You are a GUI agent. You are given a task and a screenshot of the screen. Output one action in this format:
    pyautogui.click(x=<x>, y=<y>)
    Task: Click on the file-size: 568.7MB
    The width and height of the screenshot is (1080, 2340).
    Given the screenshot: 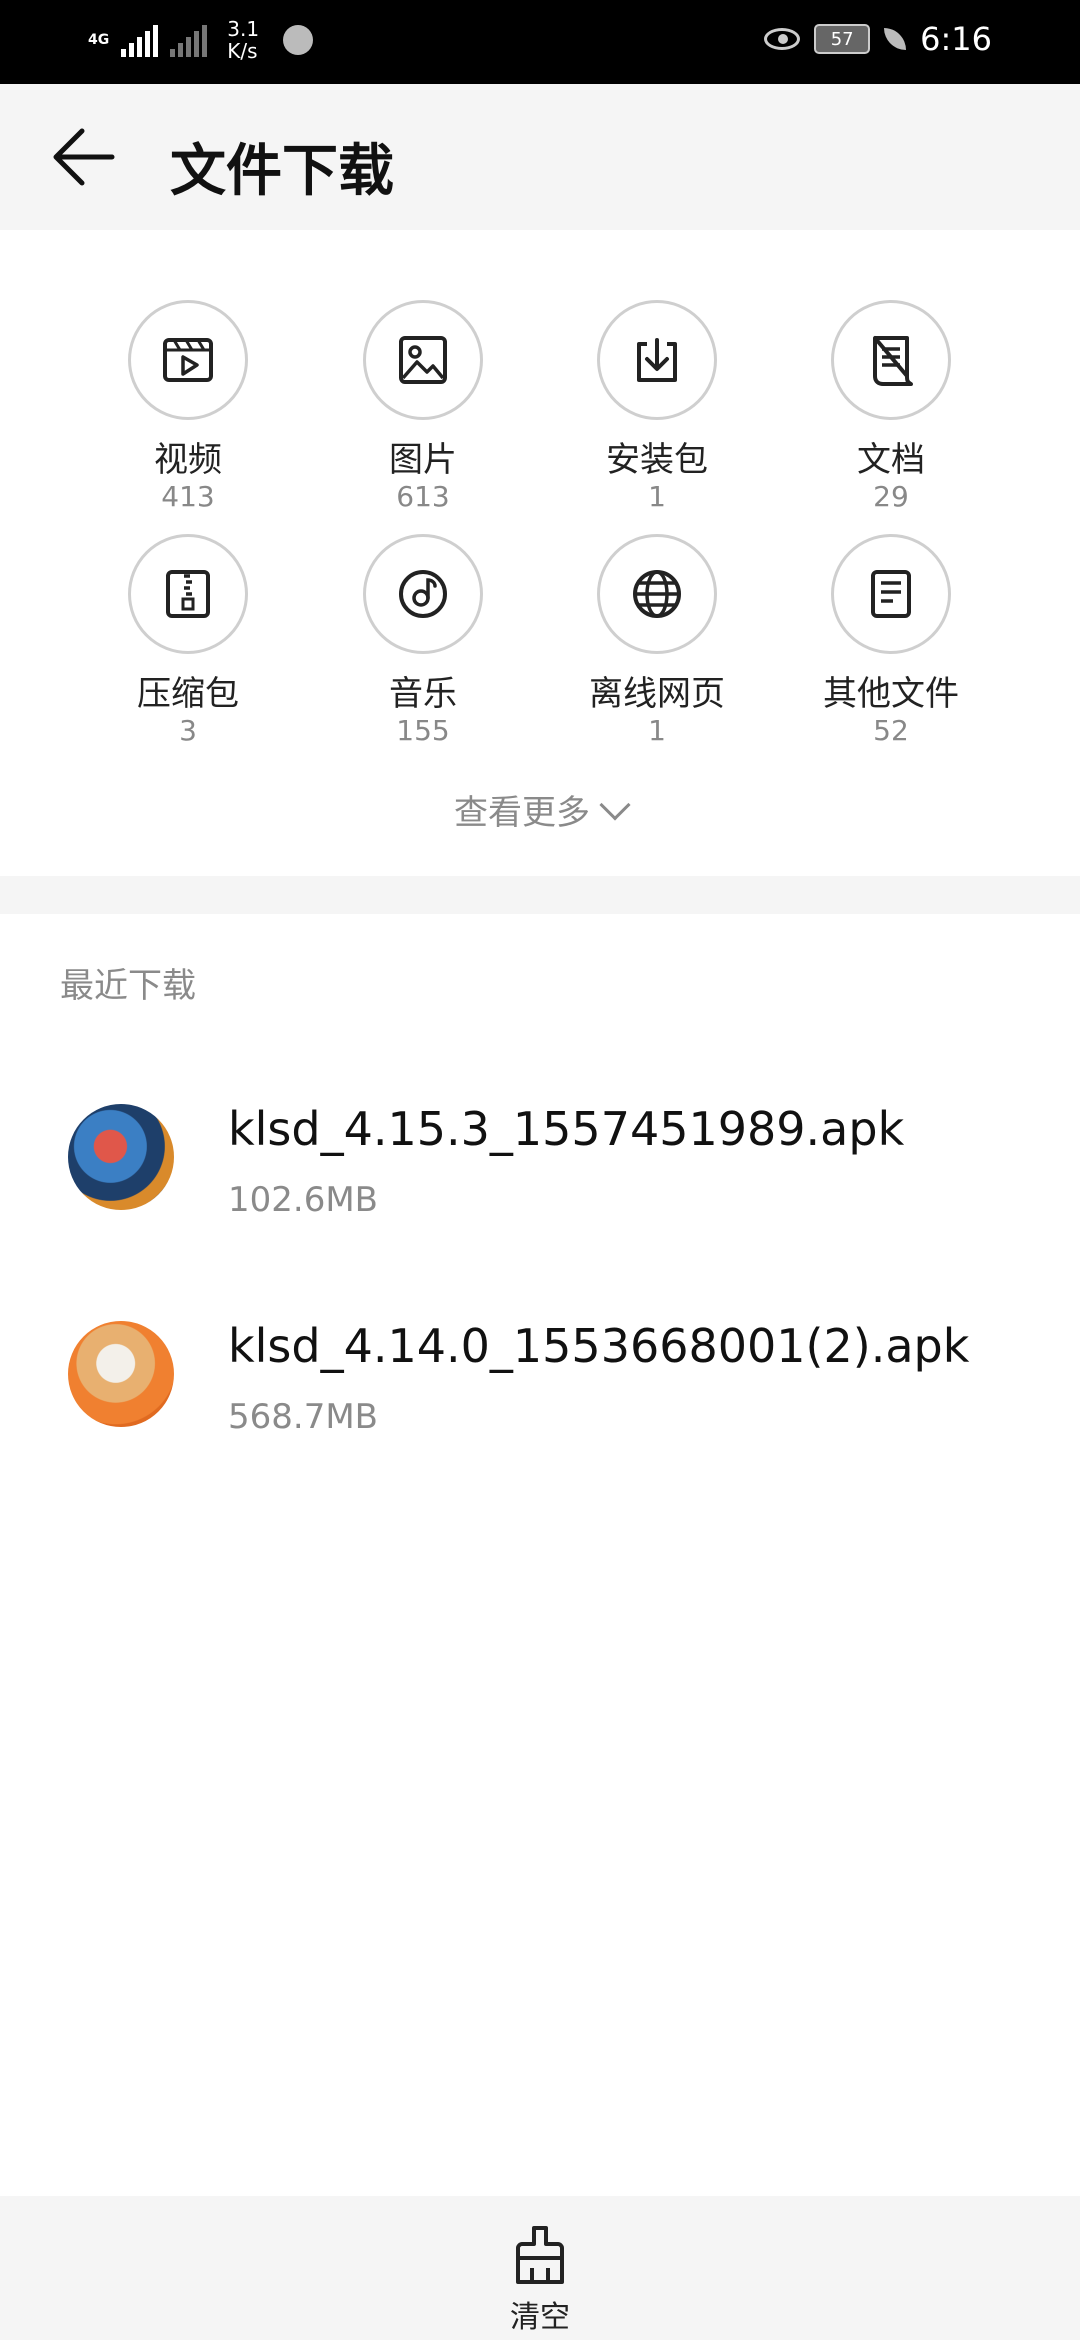 What is the action you would take?
    pyautogui.click(x=303, y=1417)
    